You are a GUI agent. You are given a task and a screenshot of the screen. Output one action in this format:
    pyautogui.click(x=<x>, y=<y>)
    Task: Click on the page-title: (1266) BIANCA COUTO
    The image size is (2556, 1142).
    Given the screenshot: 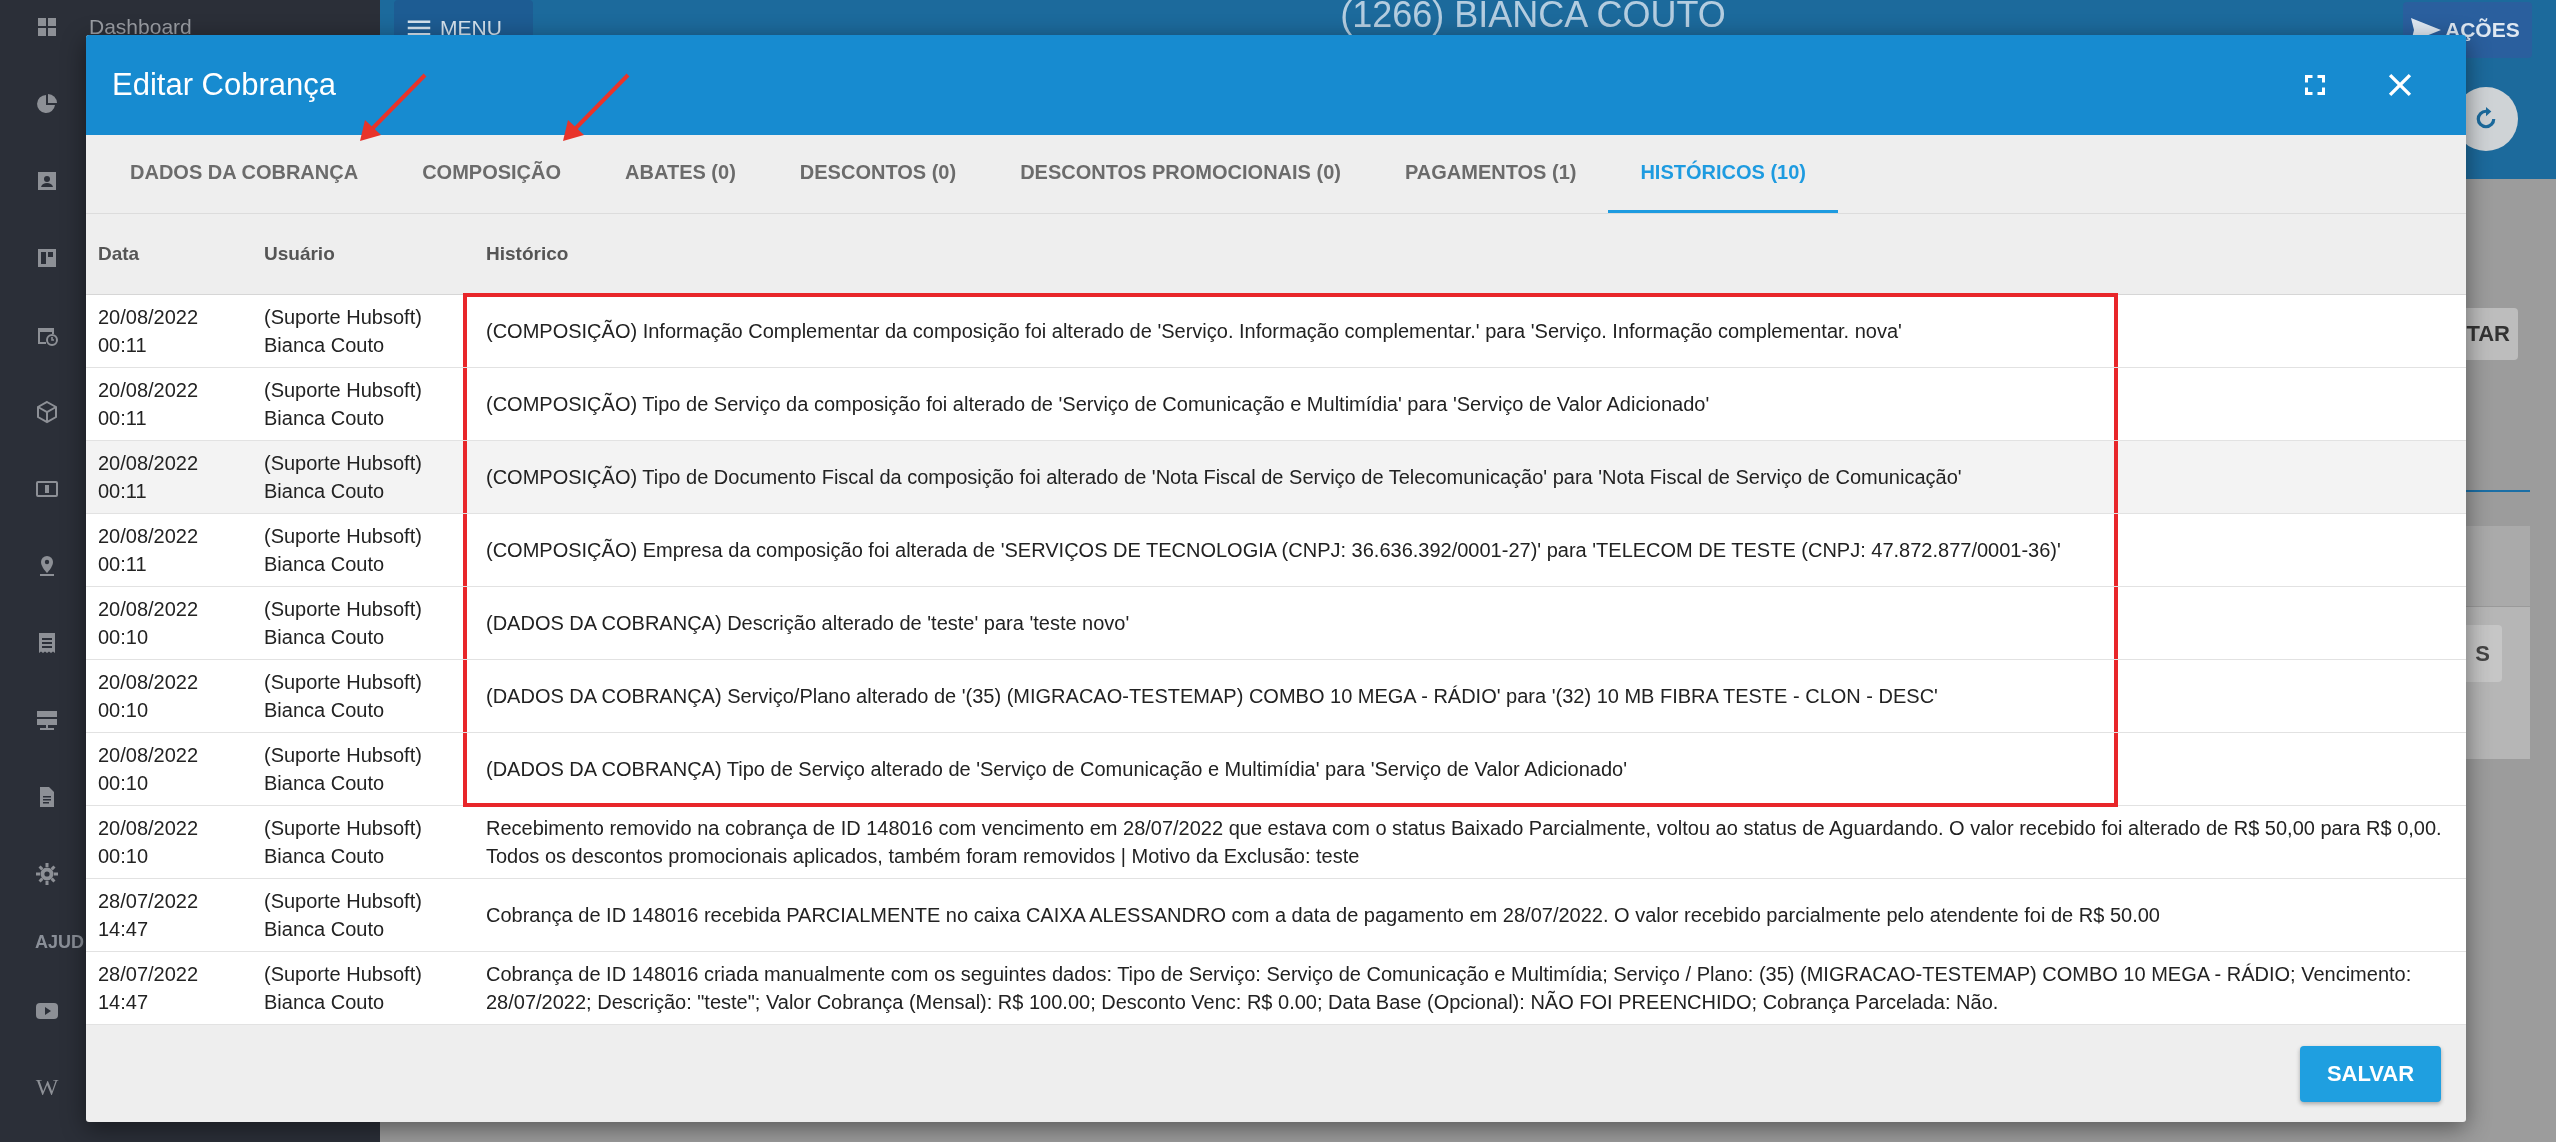 What is the action you would take?
    pyautogui.click(x=1533, y=18)
    